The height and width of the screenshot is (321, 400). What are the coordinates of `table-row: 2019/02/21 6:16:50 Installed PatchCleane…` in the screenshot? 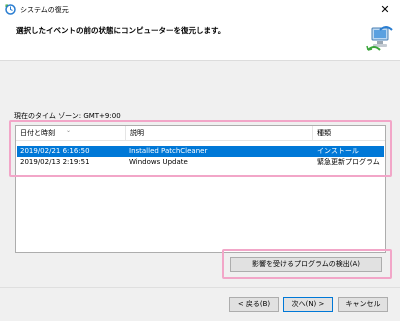 It's located at (200, 151).